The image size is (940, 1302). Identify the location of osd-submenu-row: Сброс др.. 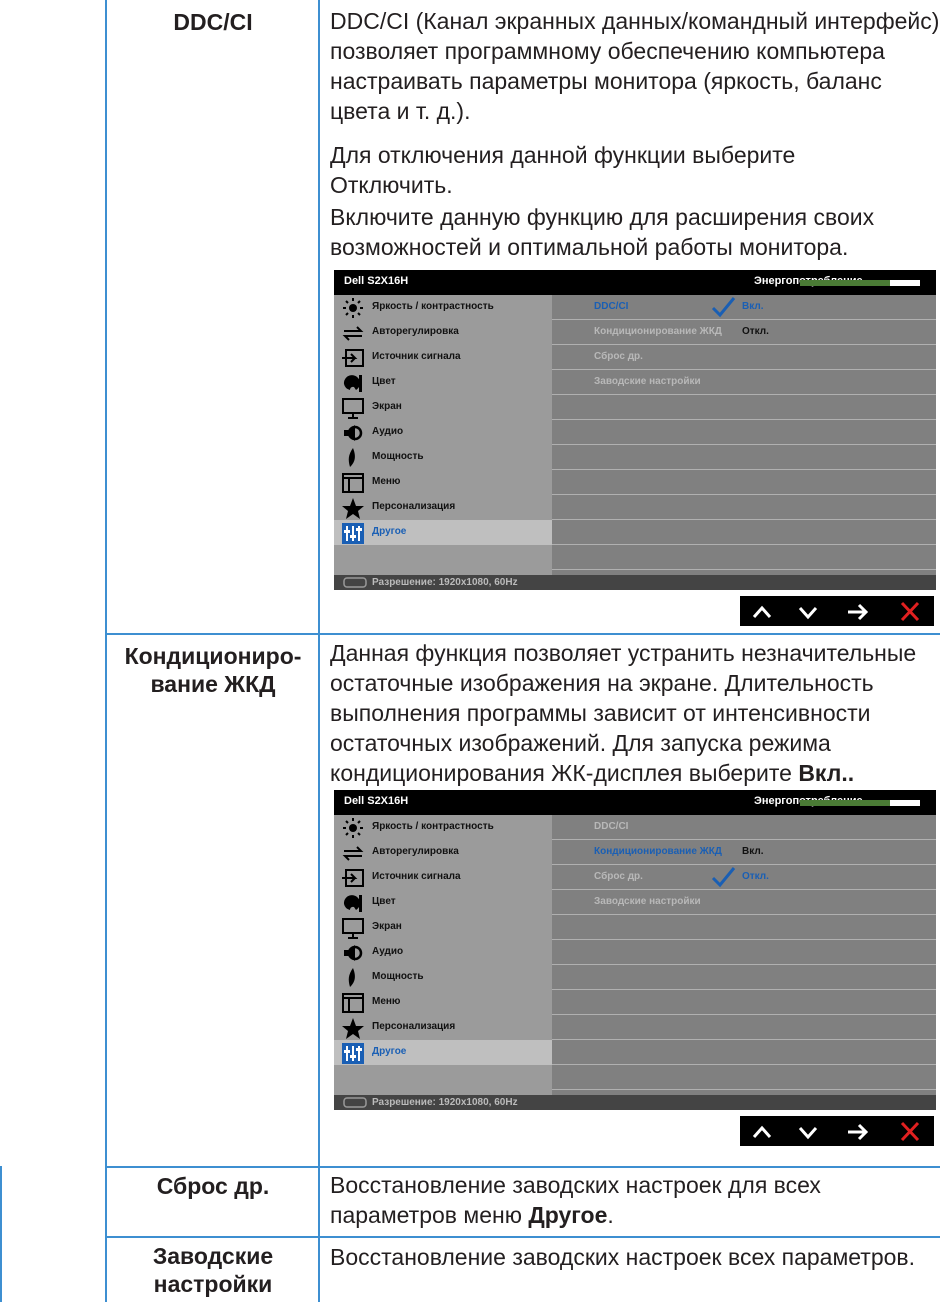
(744, 357).